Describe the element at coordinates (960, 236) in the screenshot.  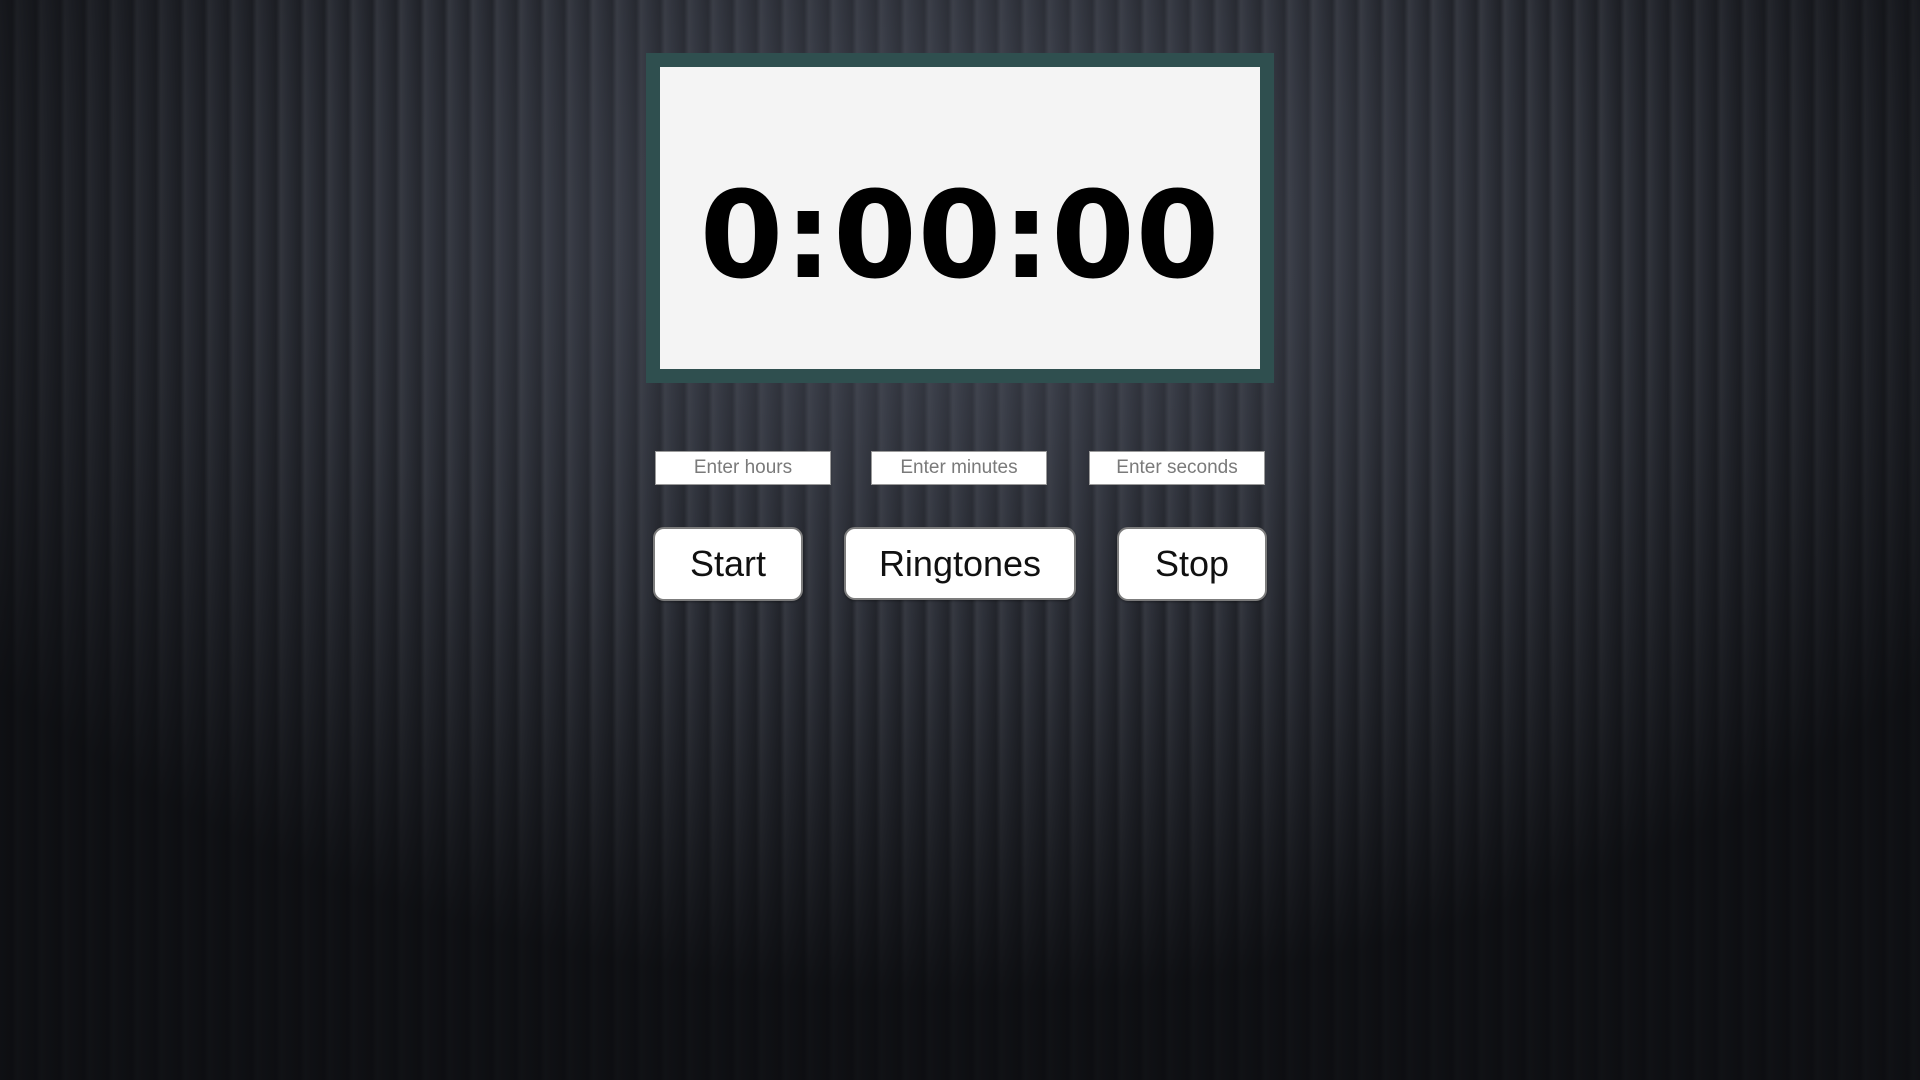
I see `time-readout: 0:00:00` at that location.